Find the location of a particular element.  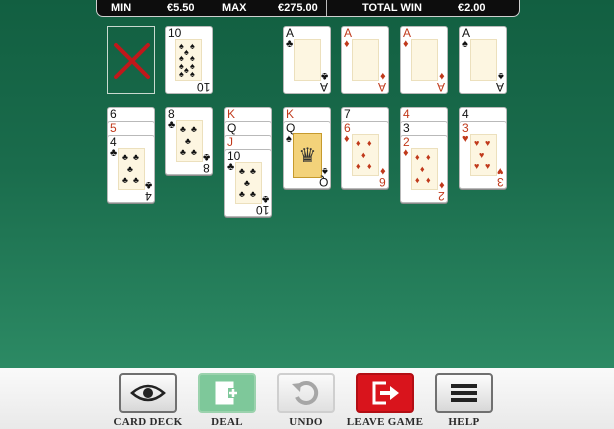

tableau-card: Q ♠ ♛ ♠ Q is located at coordinates (307, 155).